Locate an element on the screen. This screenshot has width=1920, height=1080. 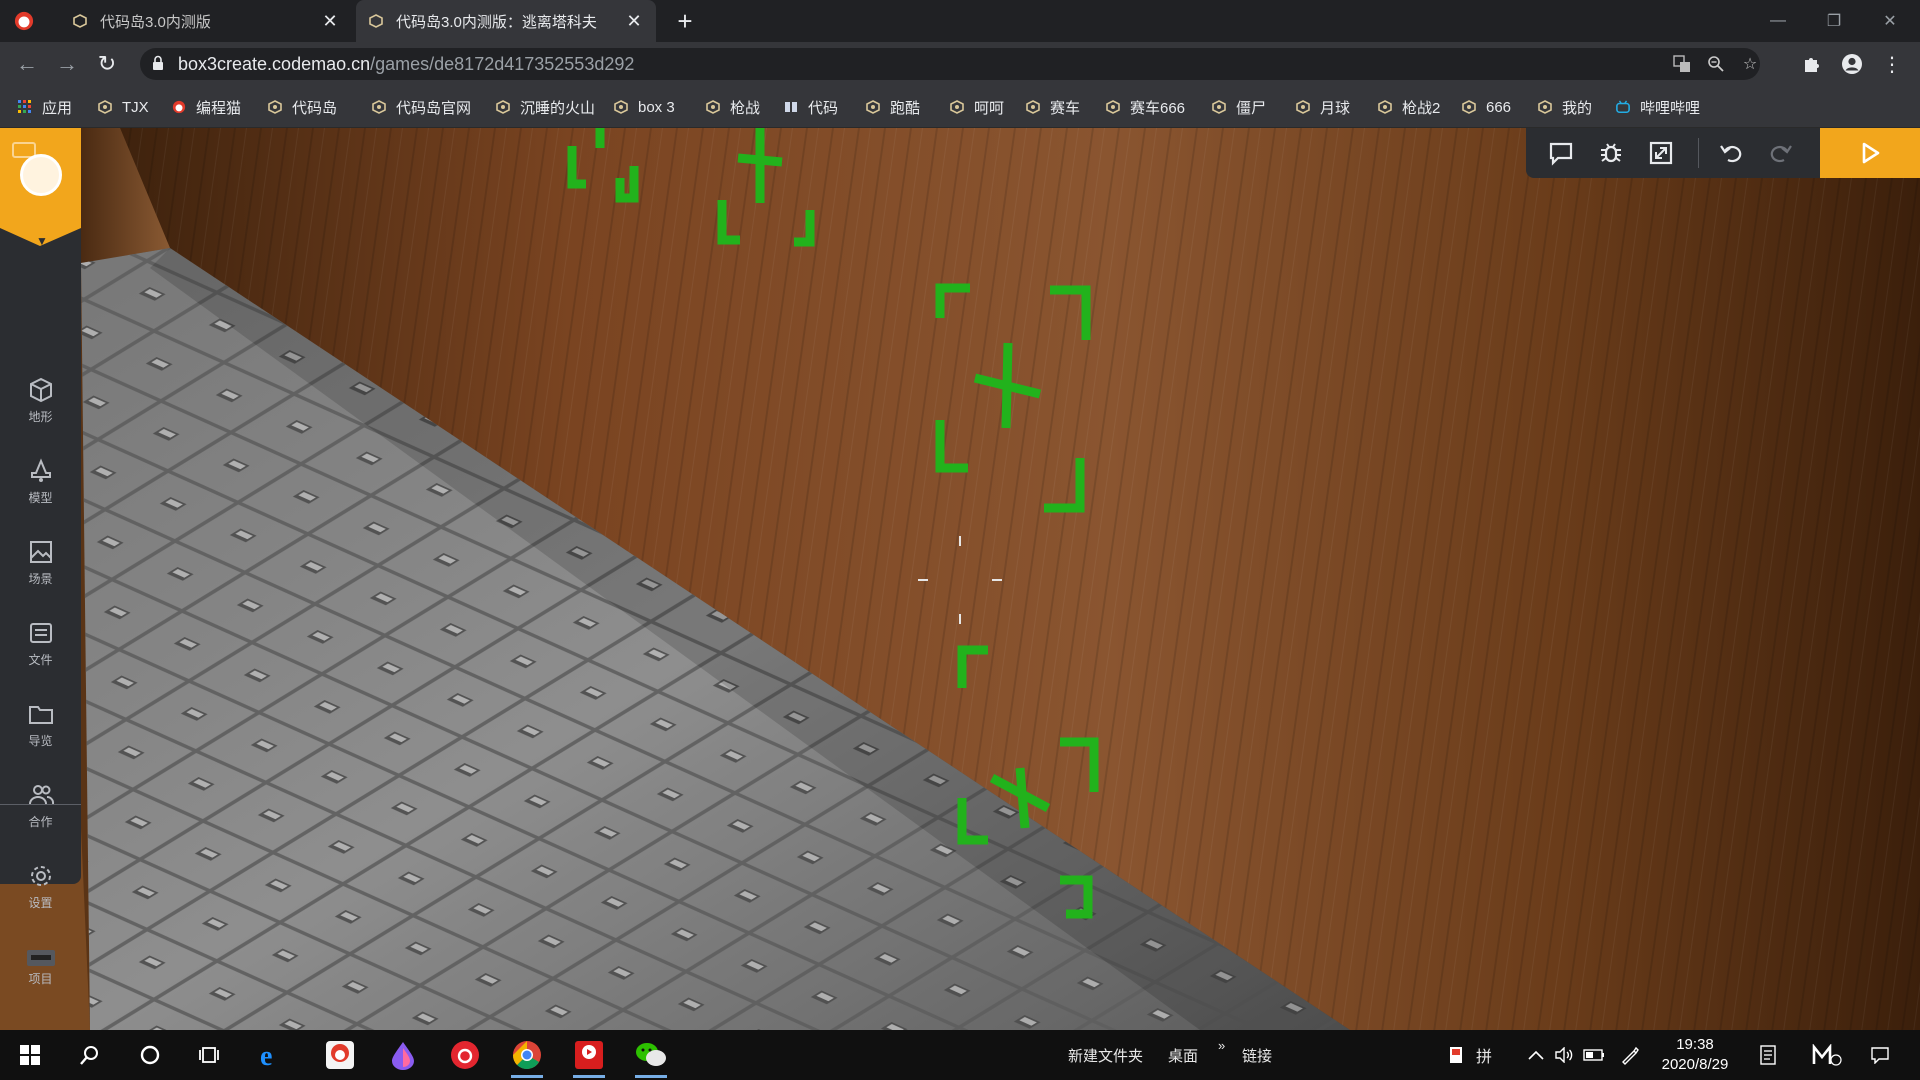
drop-icon is located at coordinates (403, 1055).